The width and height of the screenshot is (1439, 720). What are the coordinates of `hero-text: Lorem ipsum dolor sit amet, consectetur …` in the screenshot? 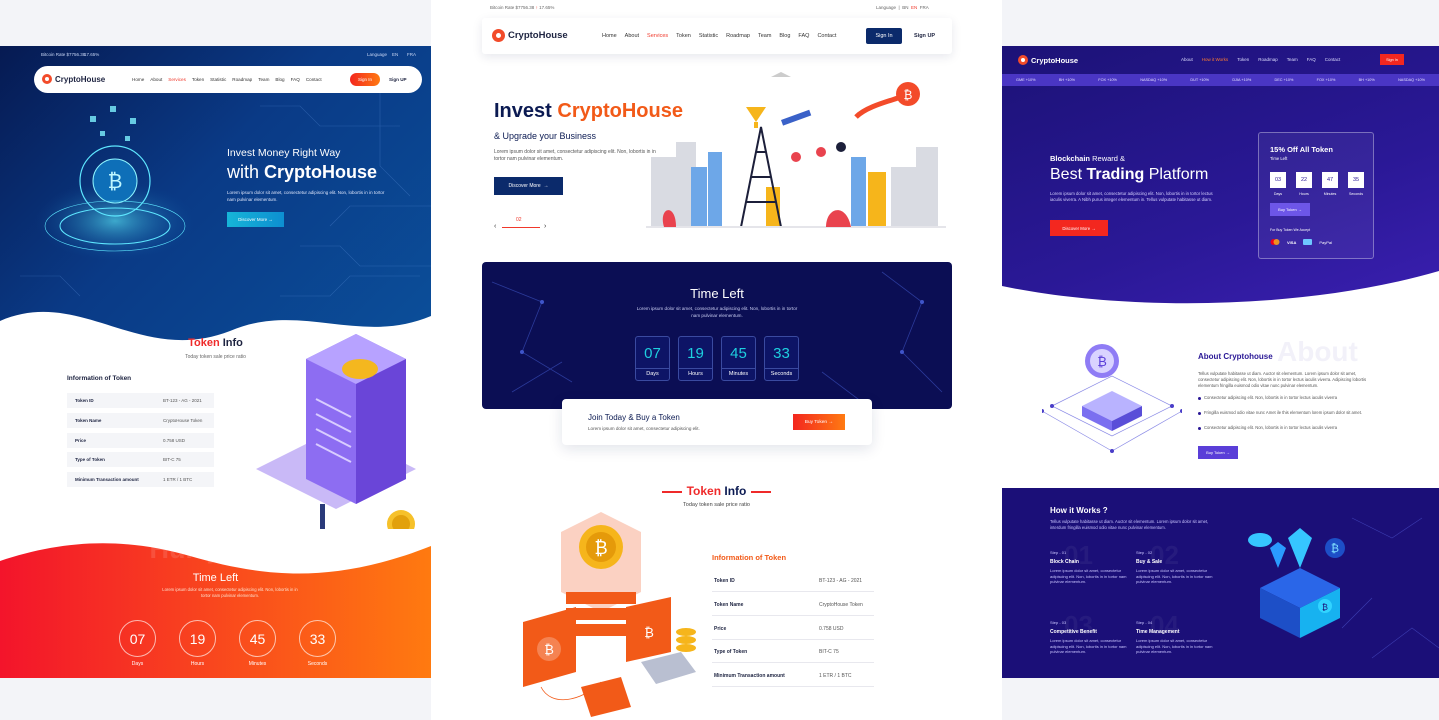 It's located at (575, 155).